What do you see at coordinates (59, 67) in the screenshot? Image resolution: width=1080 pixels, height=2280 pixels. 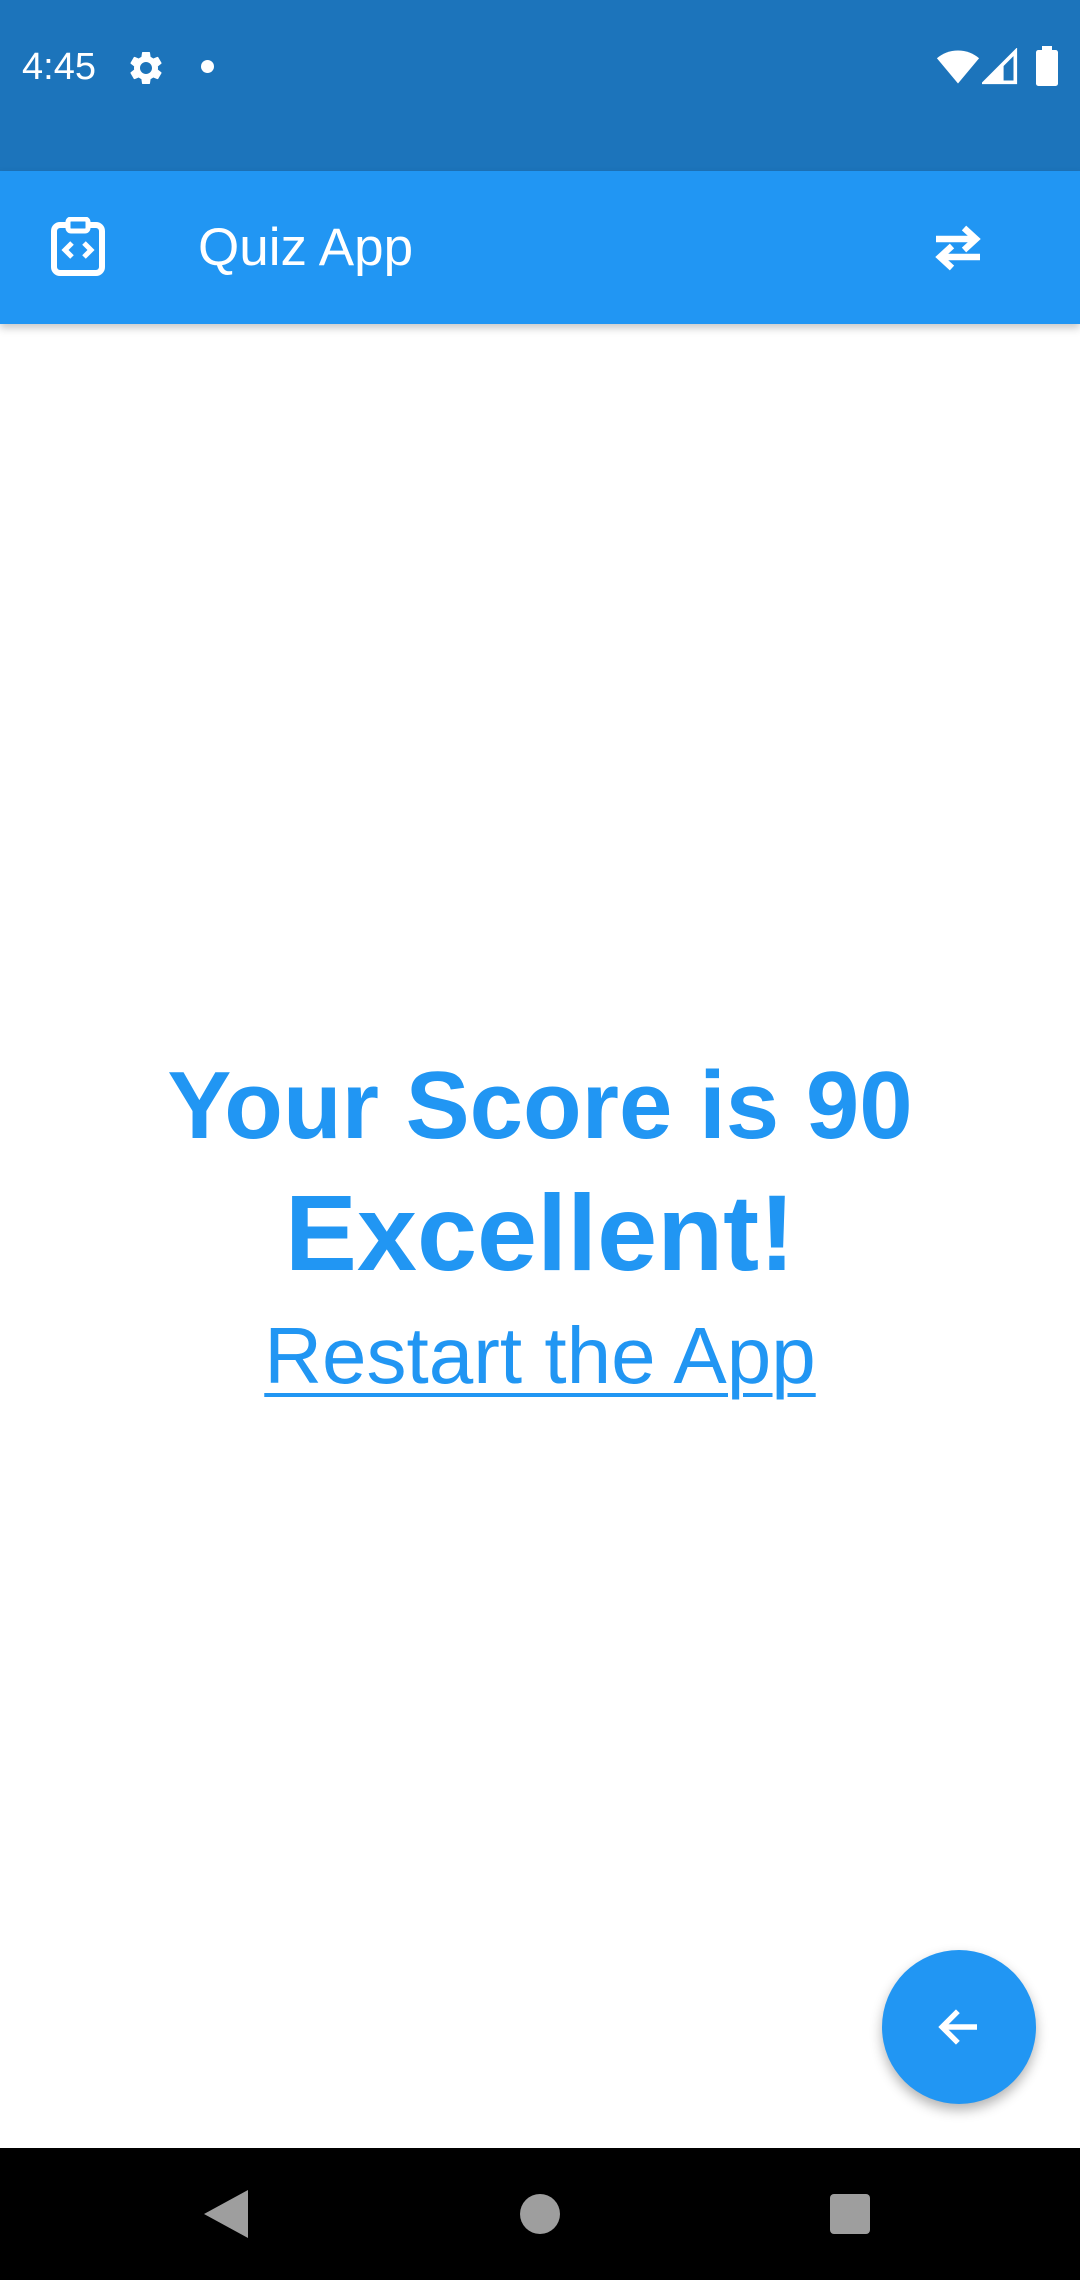 I see `status-time: 4:45` at bounding box center [59, 67].